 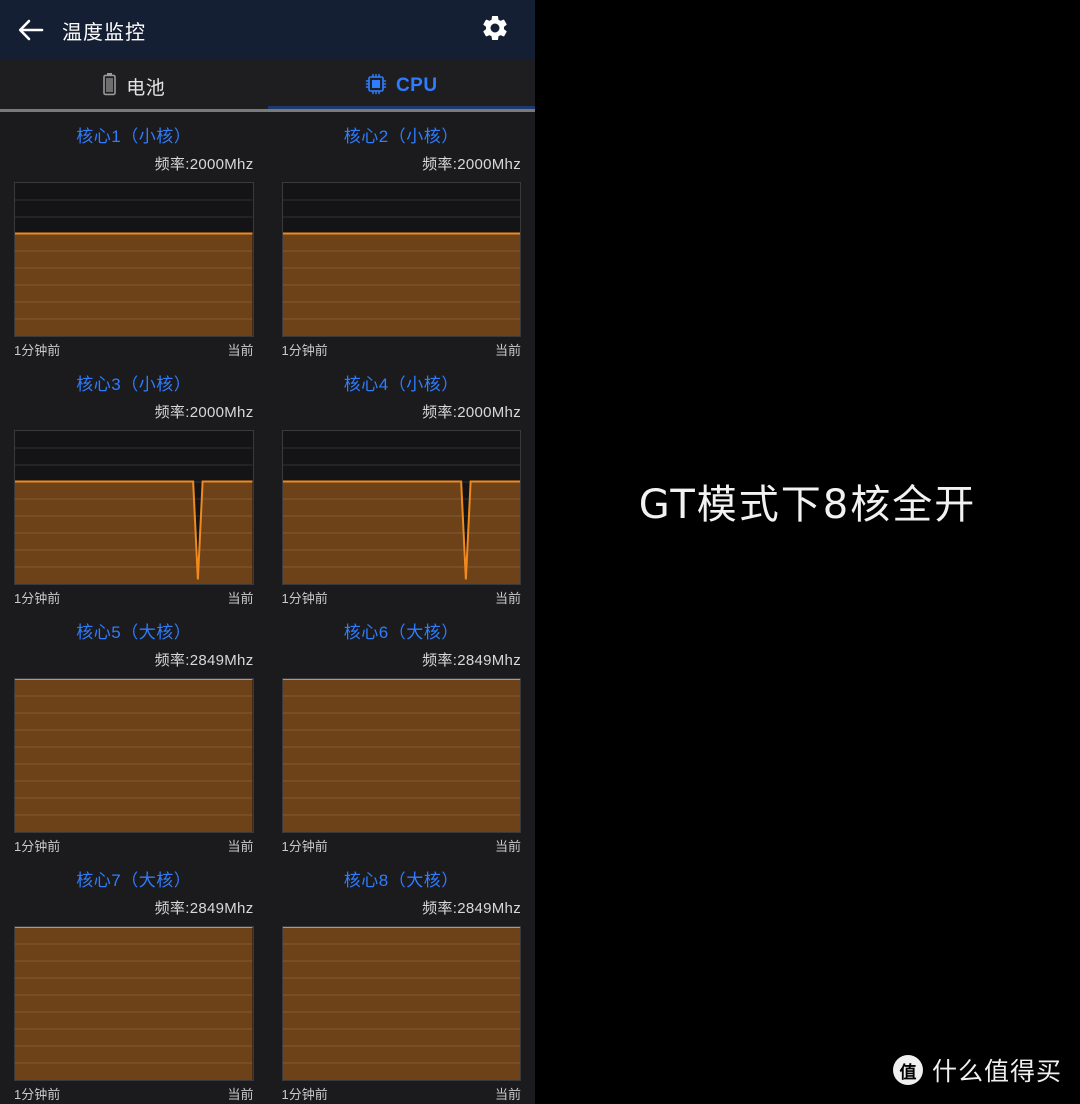 I want to click on back-arrow-icon, so click(x=31, y=30).